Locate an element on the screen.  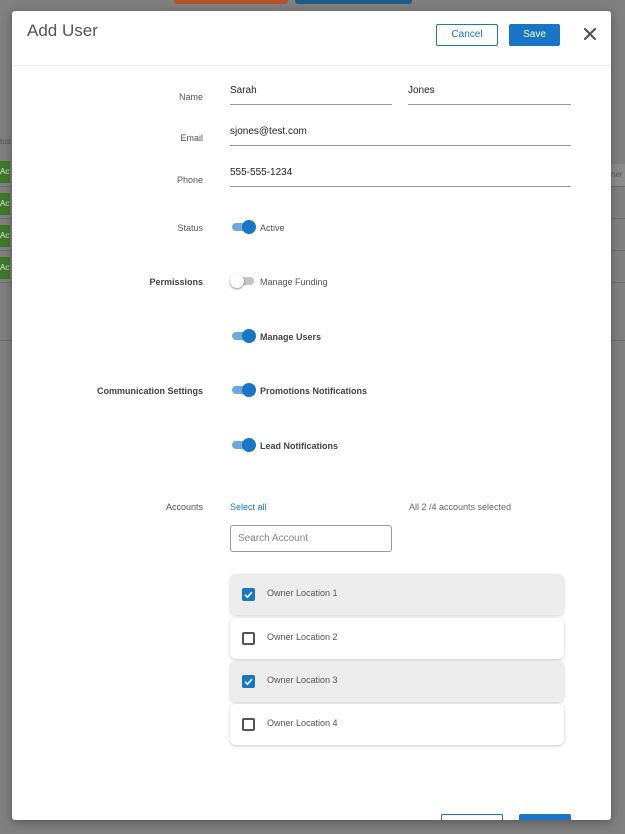
footer-save-button is located at coordinates (545, 817).